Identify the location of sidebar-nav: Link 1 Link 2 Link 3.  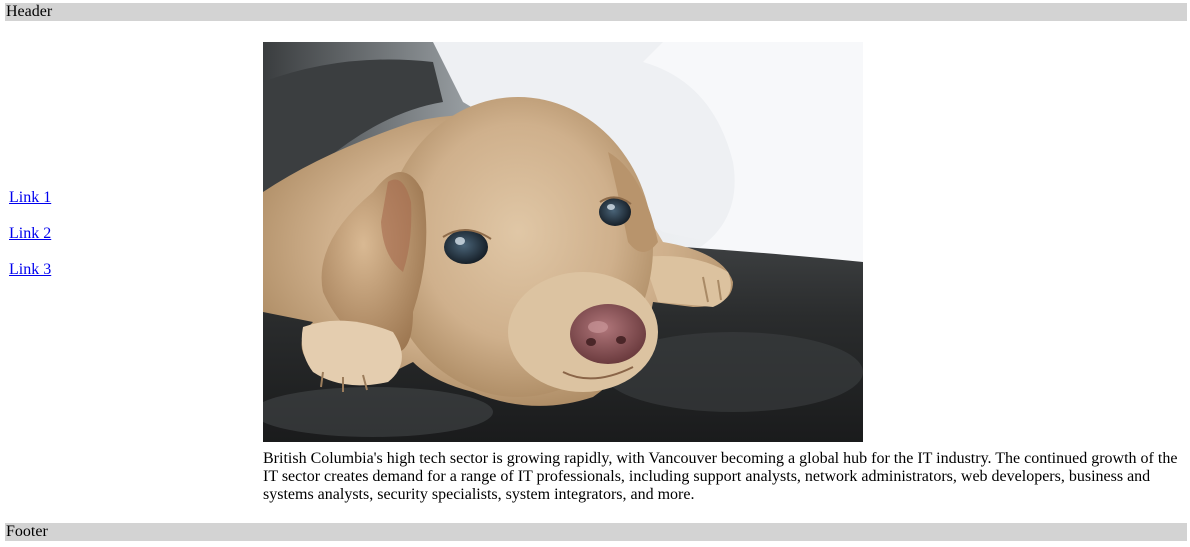
(30, 243).